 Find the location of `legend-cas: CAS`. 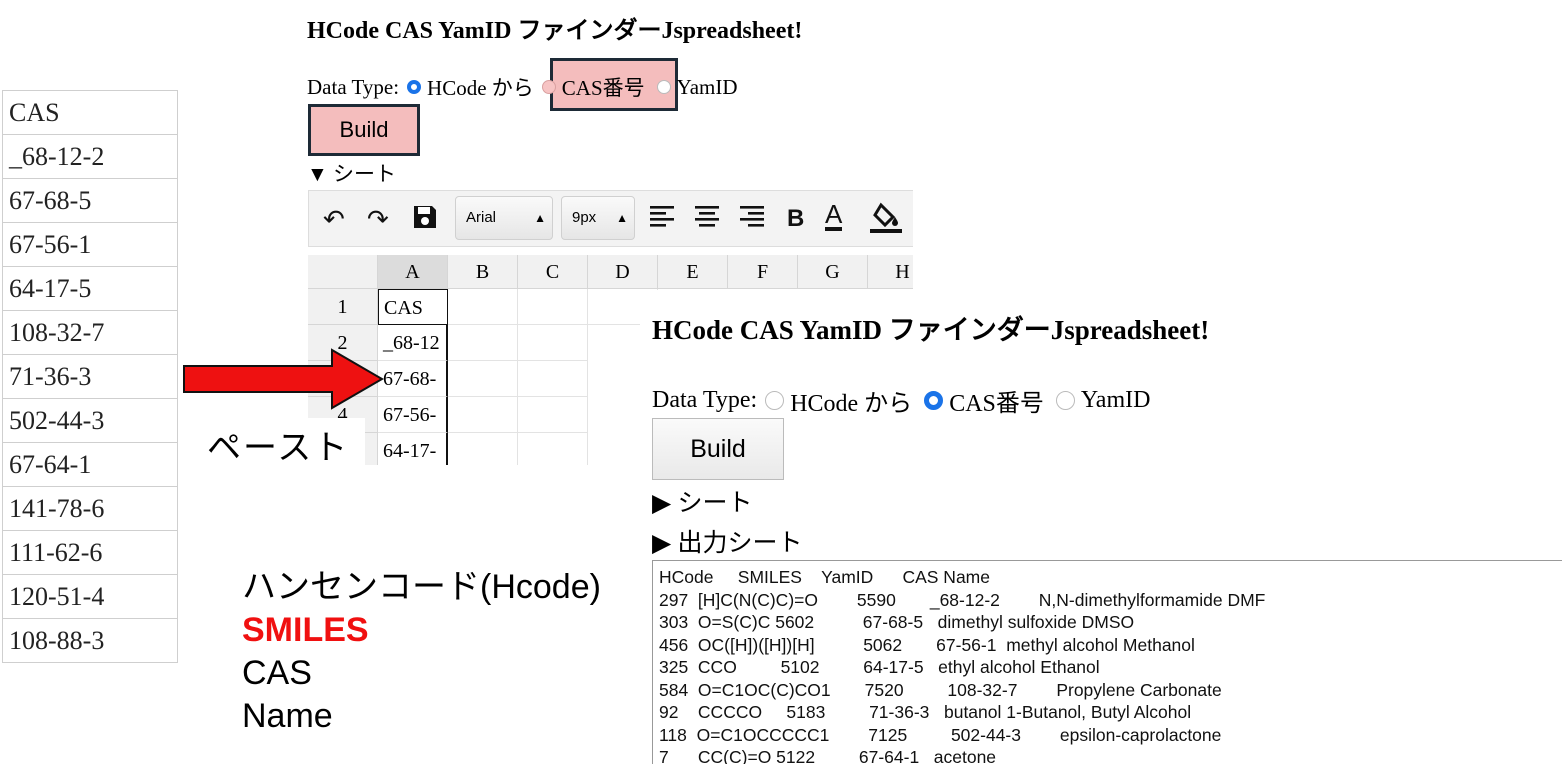

legend-cas: CAS is located at coordinates (277, 673).